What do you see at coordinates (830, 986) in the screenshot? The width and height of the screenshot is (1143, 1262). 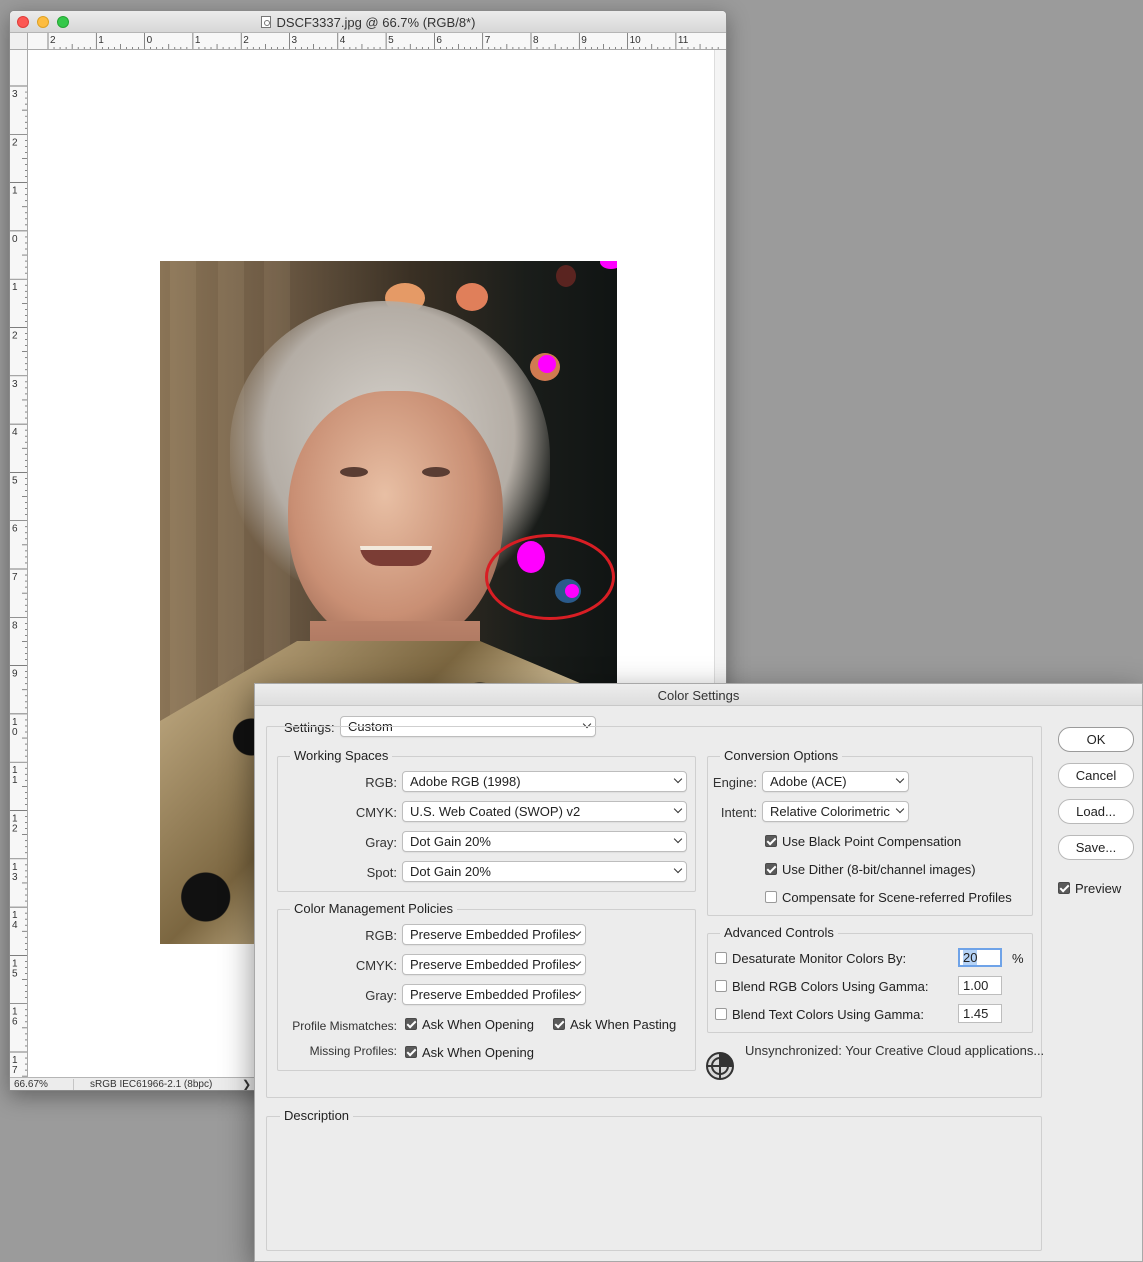 I see `blend-rgb-label: Blend RGB Colors Using Gamma:` at bounding box center [830, 986].